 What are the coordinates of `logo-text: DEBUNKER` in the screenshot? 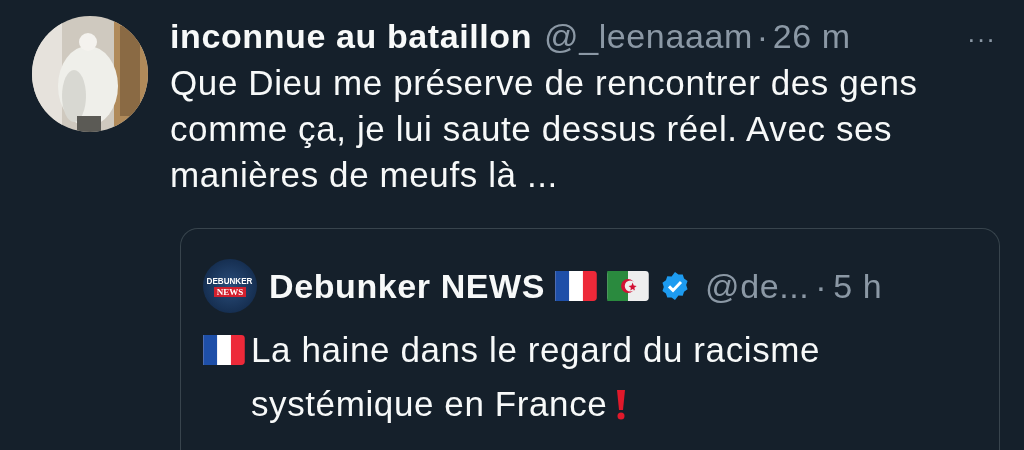 It's located at (230, 280).